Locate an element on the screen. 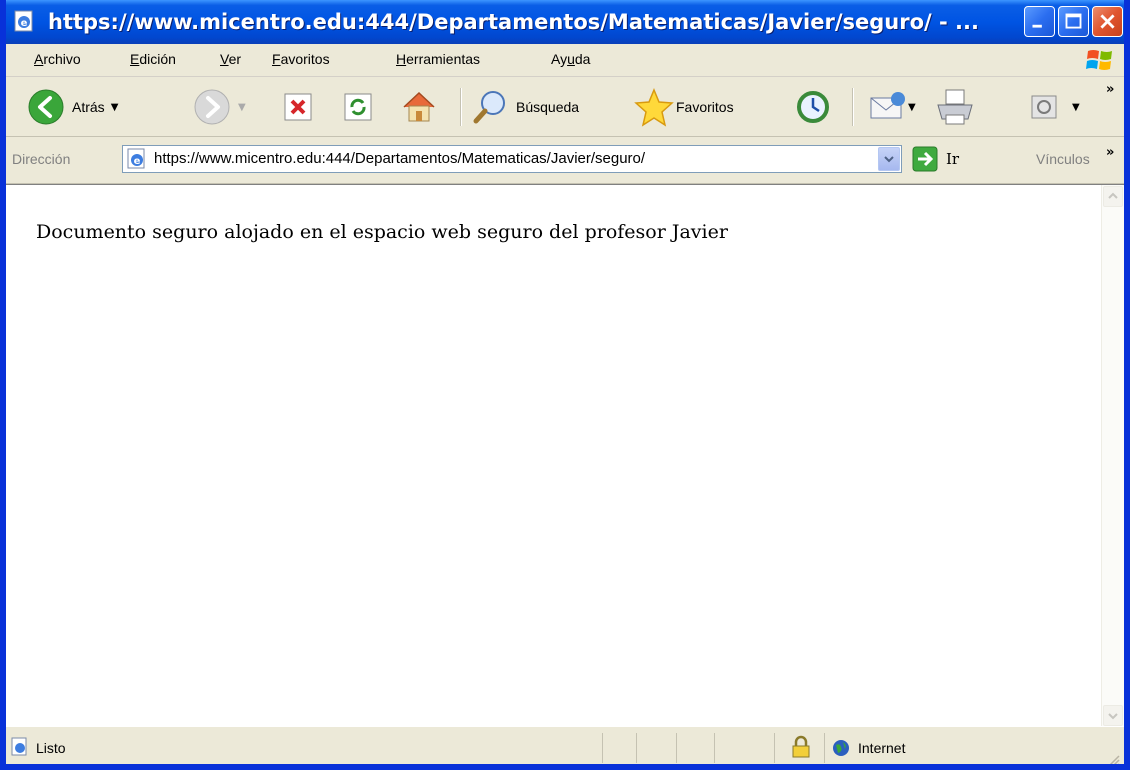 The width and height of the screenshot is (1130, 770). windows-logo-icon is located at coordinates (1099, 60).